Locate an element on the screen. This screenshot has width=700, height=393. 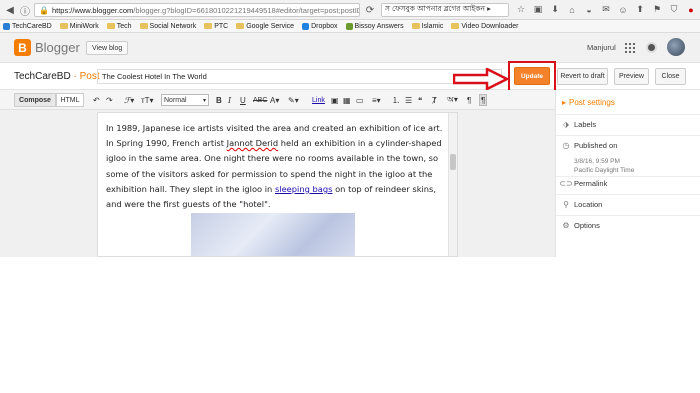
sidebar-item-label: Options is located at coordinates (587, 225).